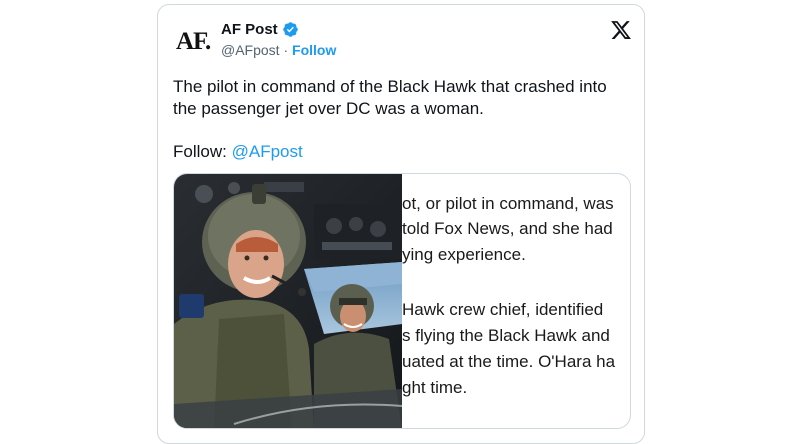 The height and width of the screenshot is (444, 800). I want to click on article-line: uated at the time. O'Hara ha, so click(509, 361).